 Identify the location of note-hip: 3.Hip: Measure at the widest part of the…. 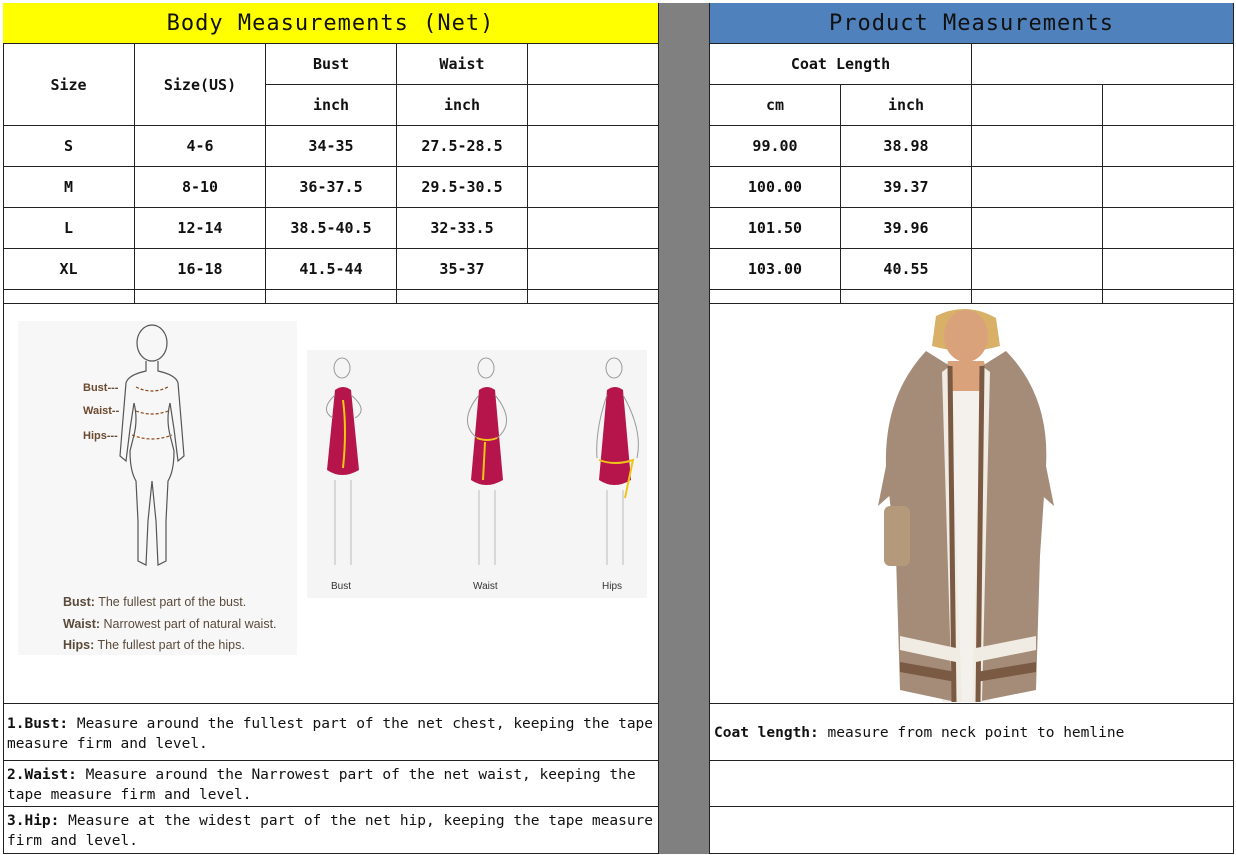
(331, 830).